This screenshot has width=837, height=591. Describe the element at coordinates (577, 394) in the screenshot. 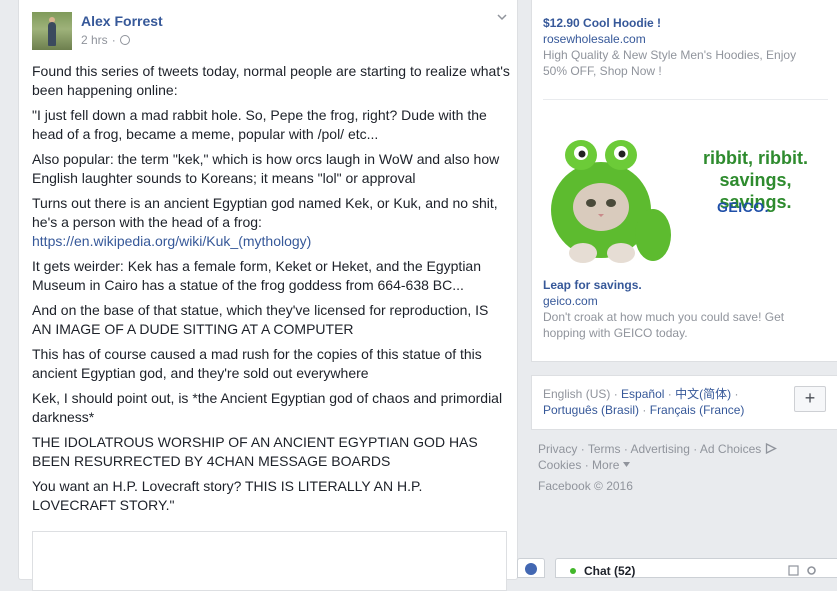

I see `current-language: English (US)` at that location.